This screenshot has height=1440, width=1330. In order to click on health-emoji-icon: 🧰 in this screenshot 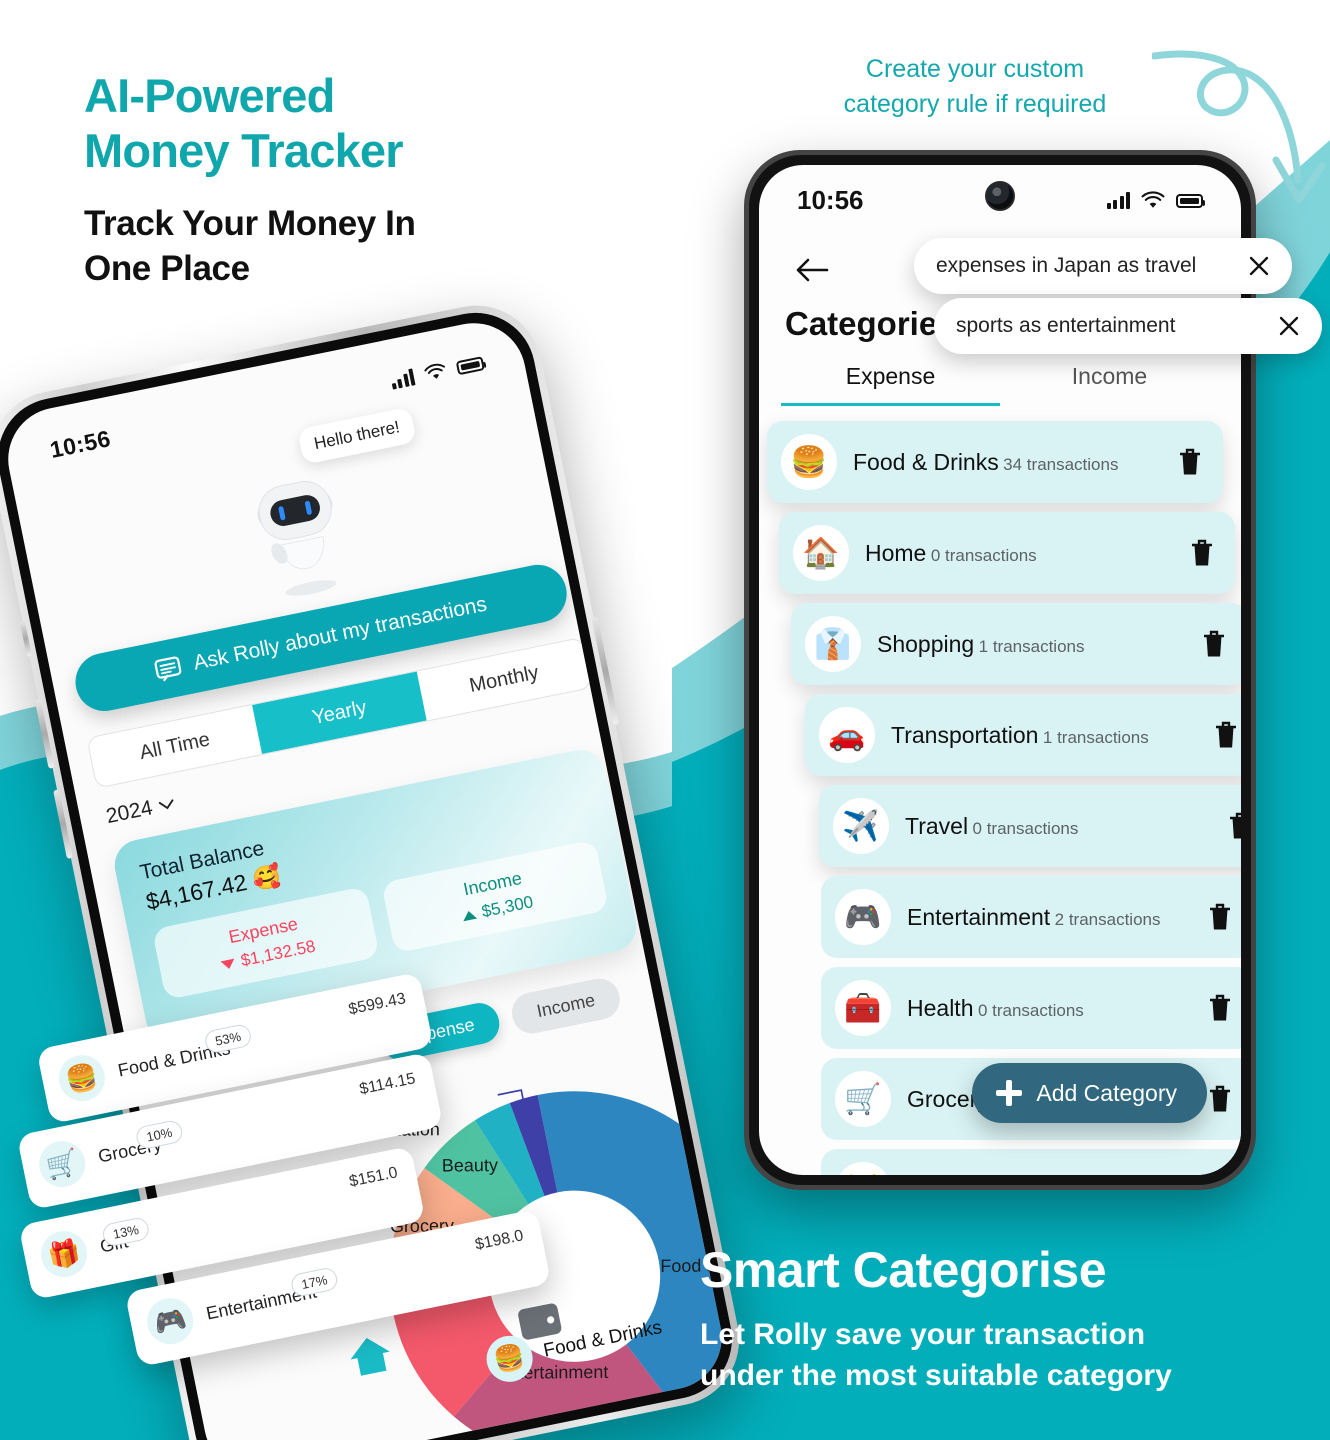, I will do `click(863, 1008)`.